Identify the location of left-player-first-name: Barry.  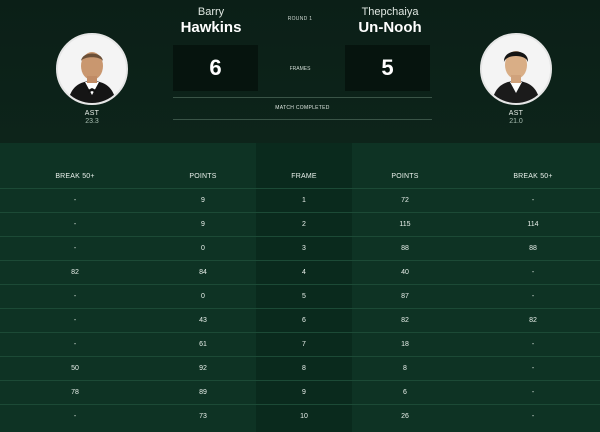
(211, 12).